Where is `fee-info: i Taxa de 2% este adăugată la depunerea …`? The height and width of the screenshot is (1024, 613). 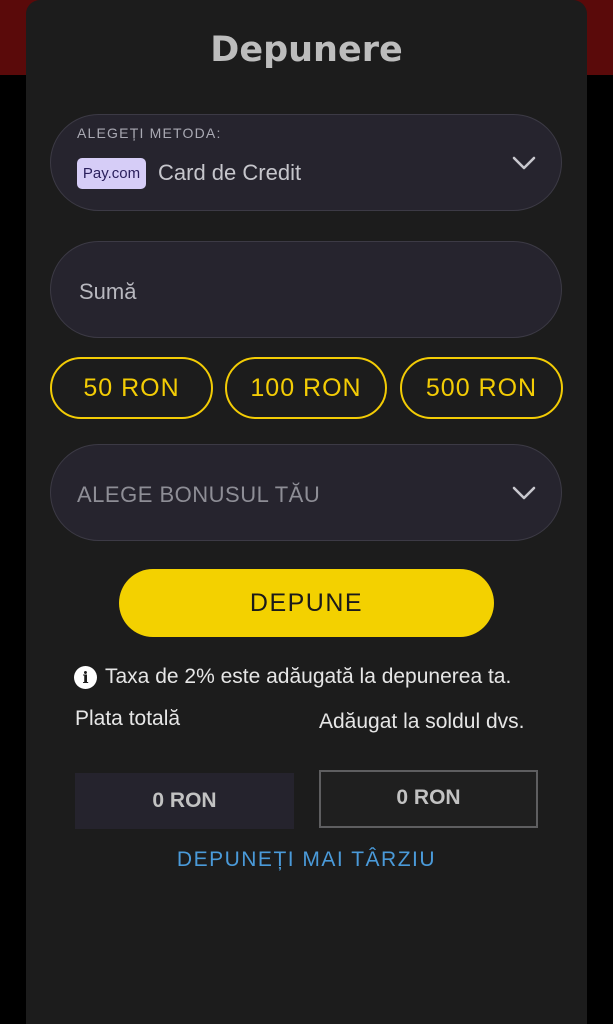 fee-info: i Taxa de 2% este adăugată la depunerea … is located at coordinates (319, 678).